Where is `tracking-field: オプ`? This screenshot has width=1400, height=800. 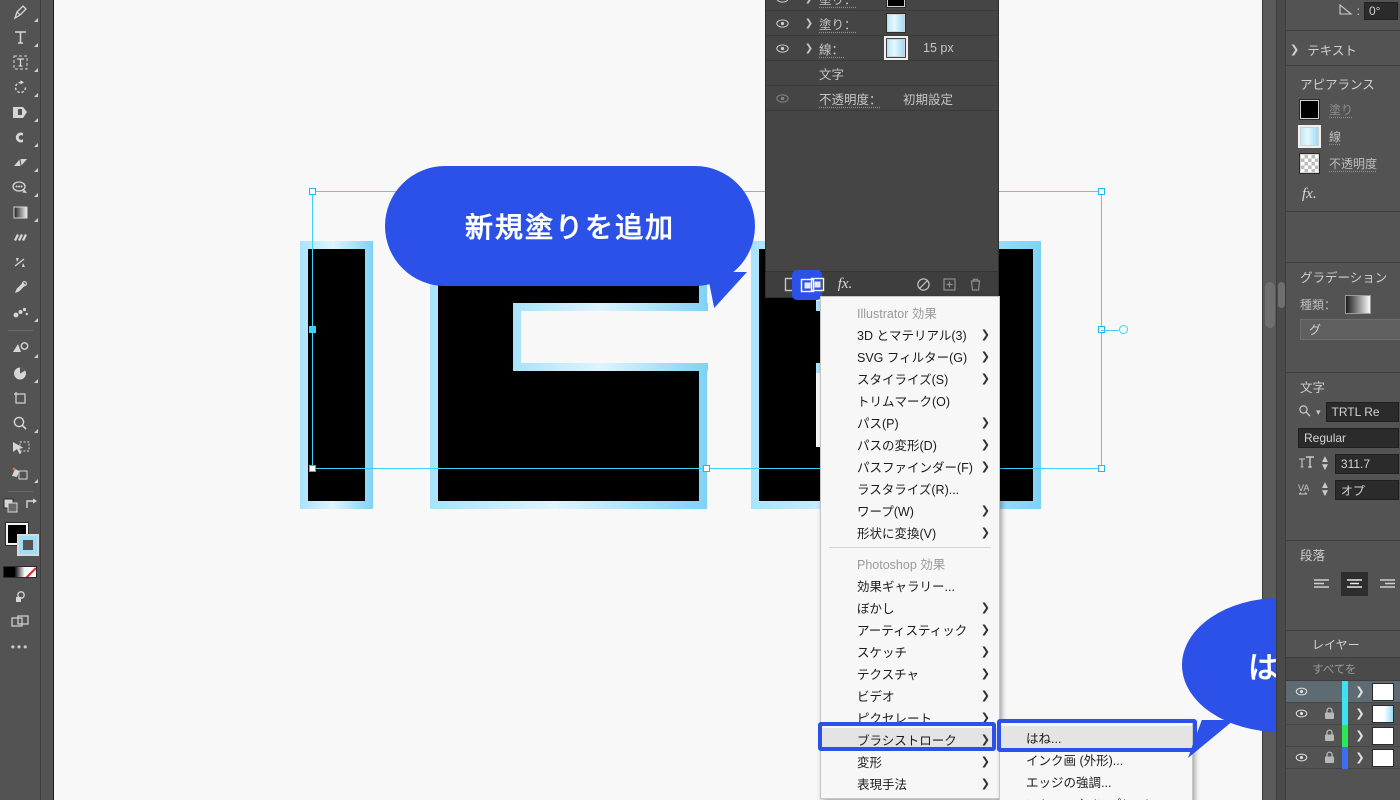
tracking-field: オプ is located at coordinates (1366, 490).